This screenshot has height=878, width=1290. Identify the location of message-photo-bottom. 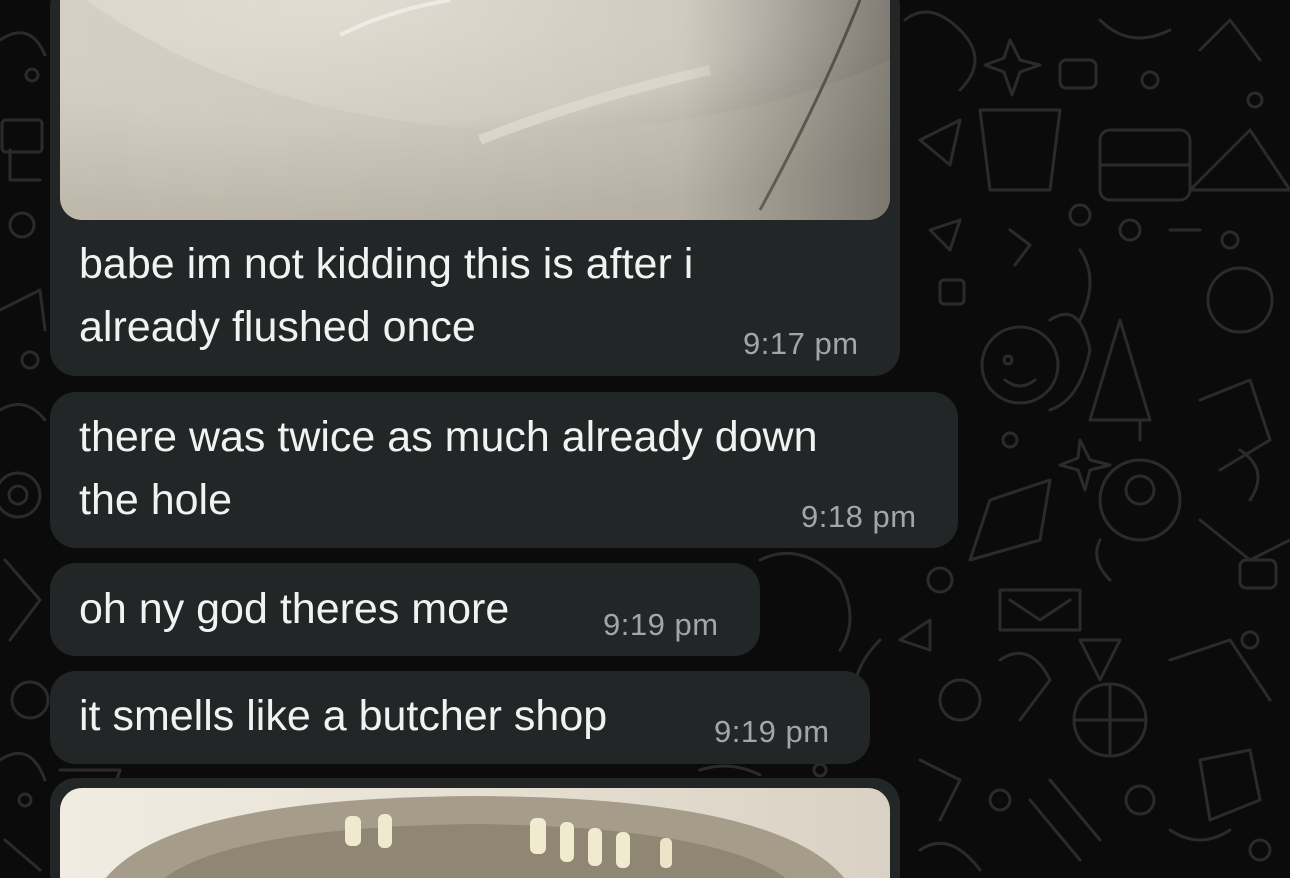
(475, 833).